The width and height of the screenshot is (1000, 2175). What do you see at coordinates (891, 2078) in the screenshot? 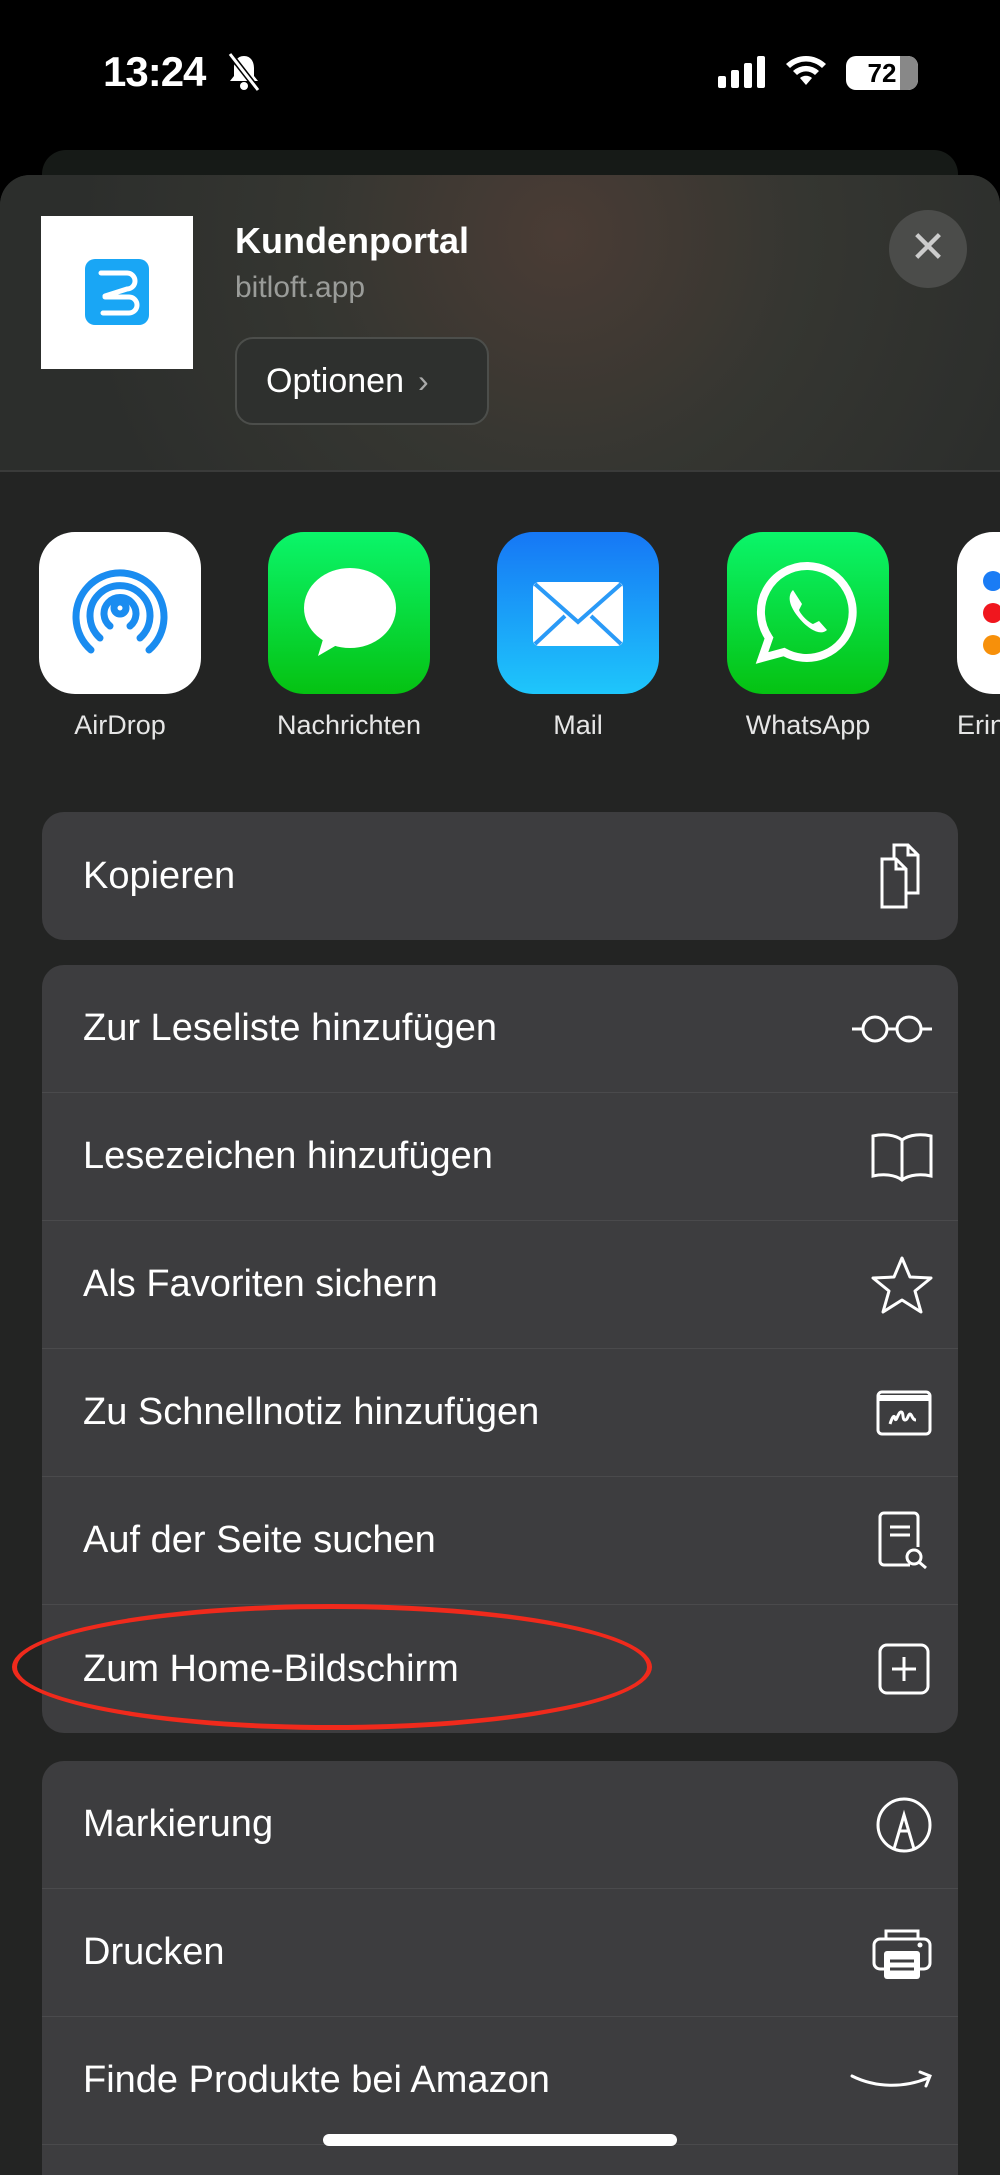
I see `amazon-icon` at bounding box center [891, 2078].